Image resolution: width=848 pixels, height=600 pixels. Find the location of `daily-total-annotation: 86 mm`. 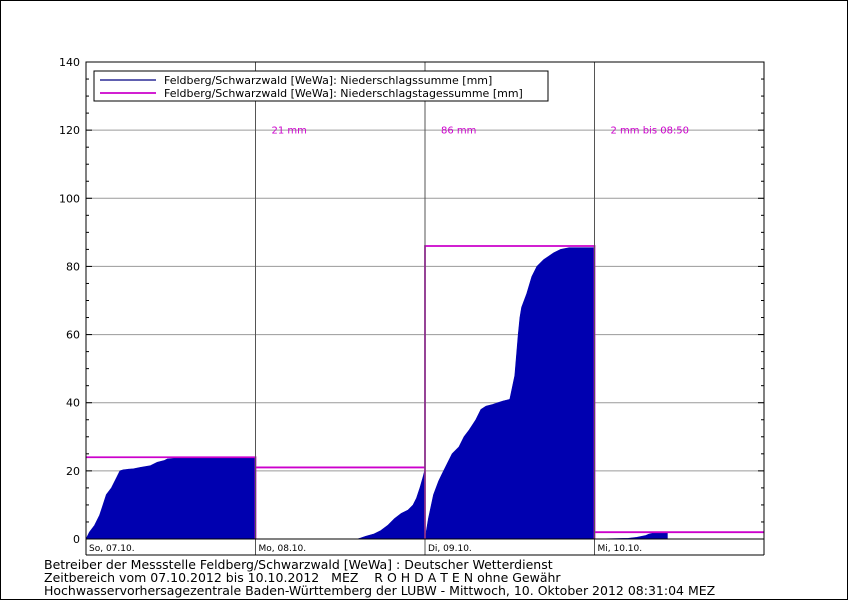

daily-total-annotation: 86 mm is located at coordinates (458, 131).